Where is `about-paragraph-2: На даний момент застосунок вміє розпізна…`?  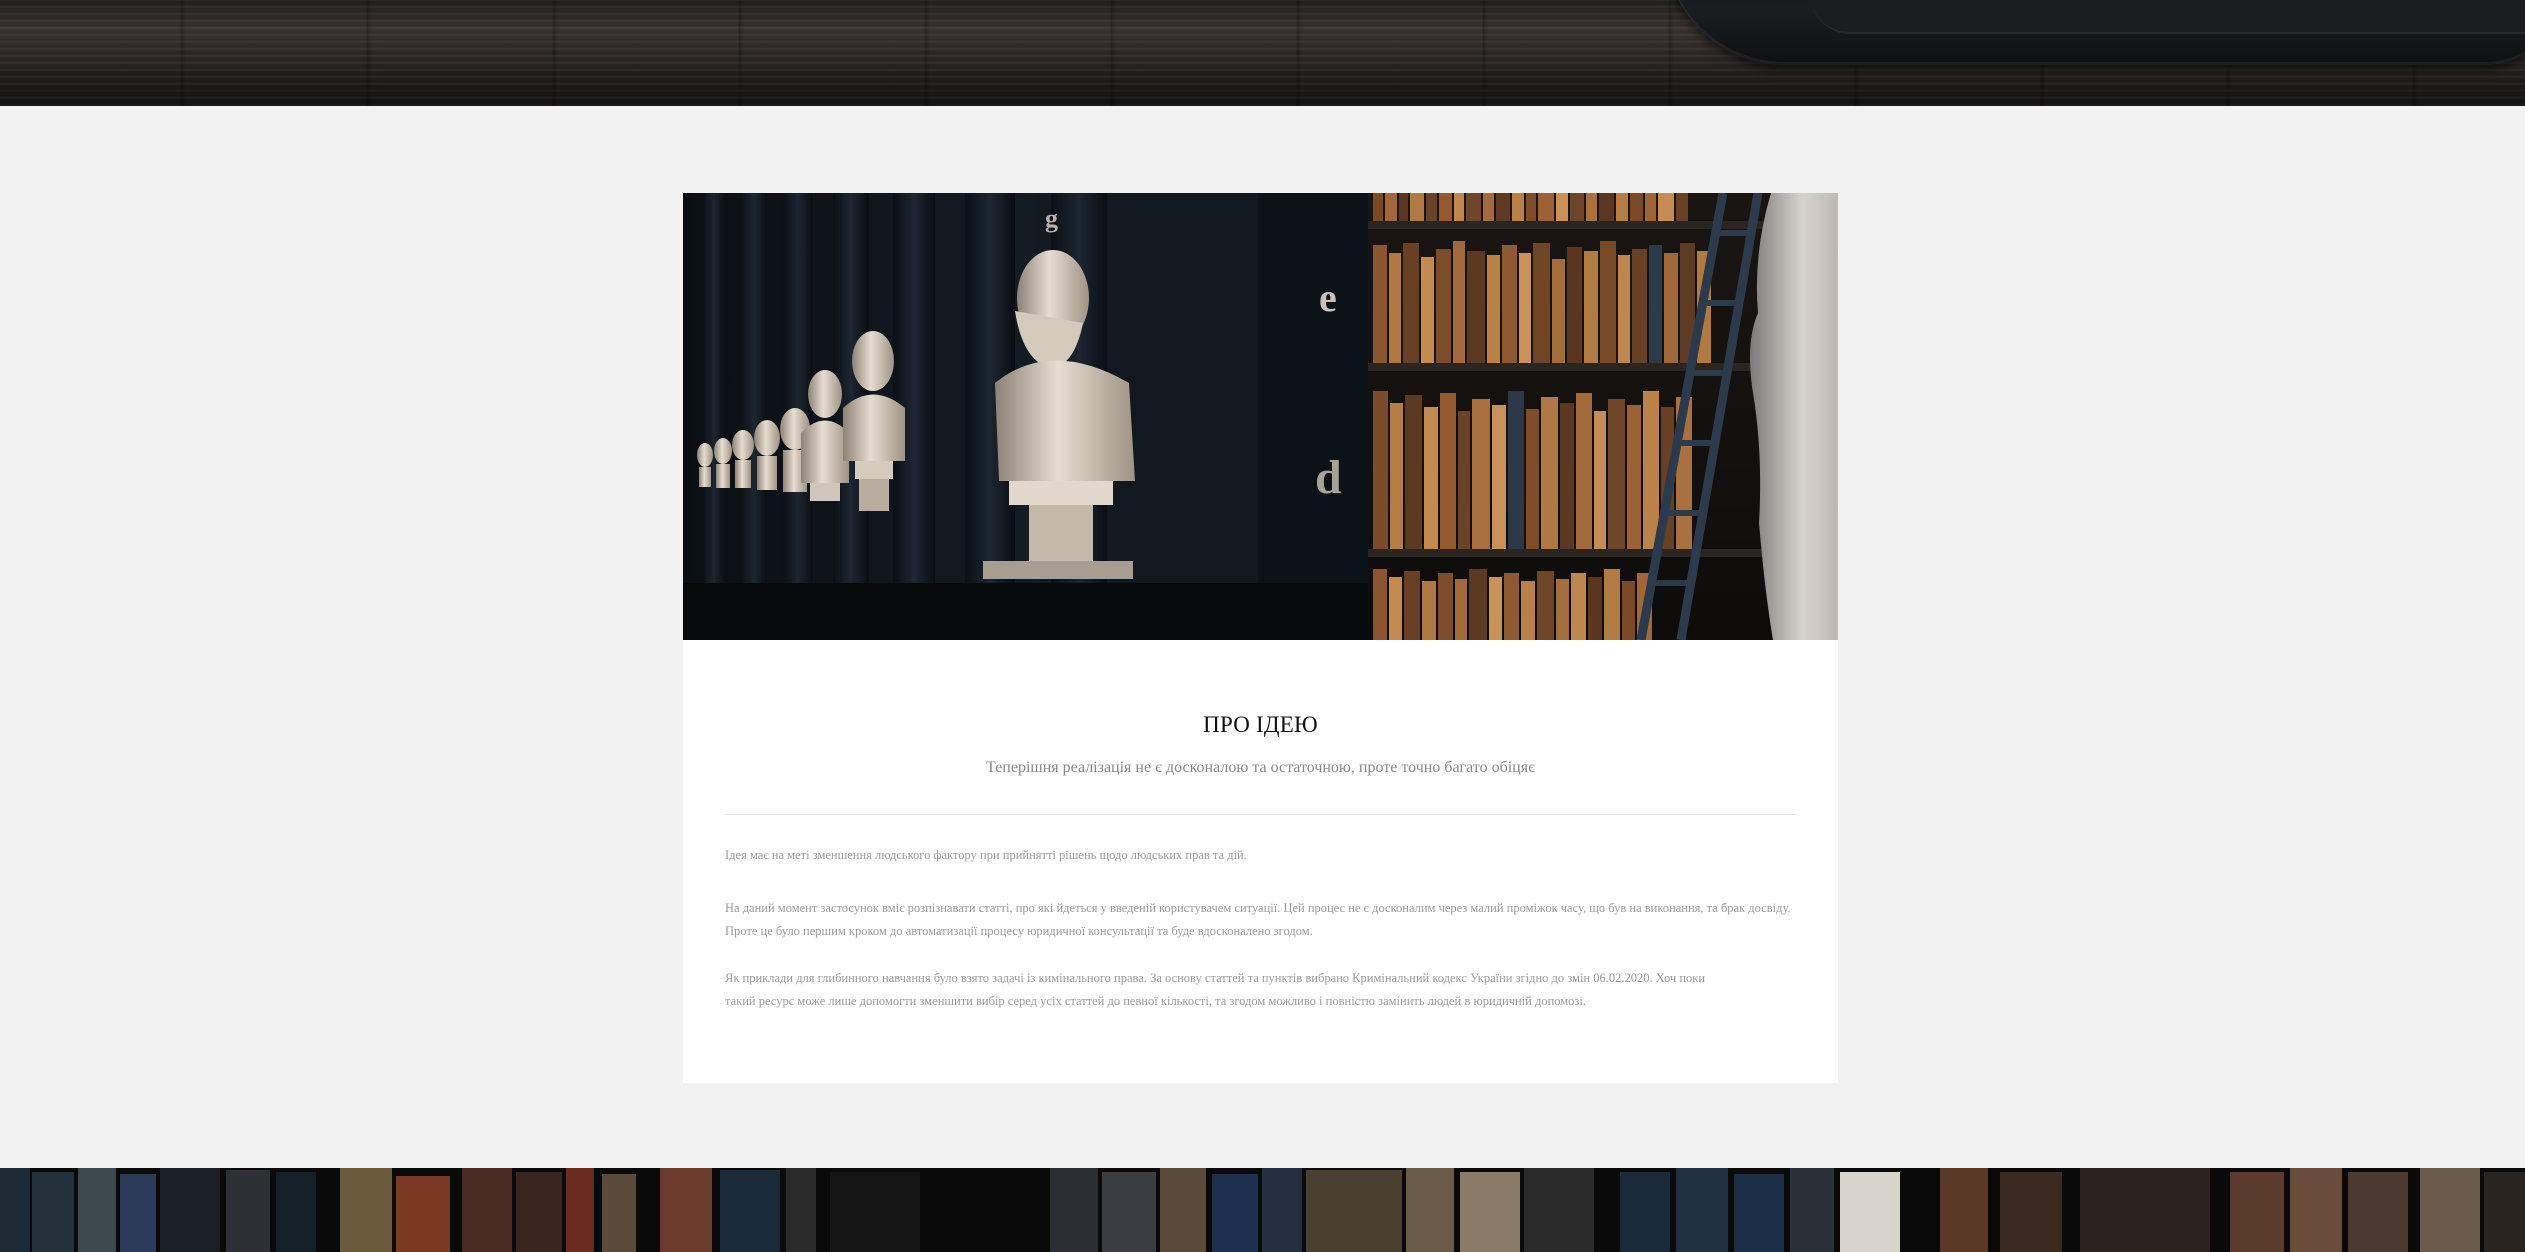
about-paragraph-2: На даний момент застосунок вміє розпізна… is located at coordinates (1258, 919).